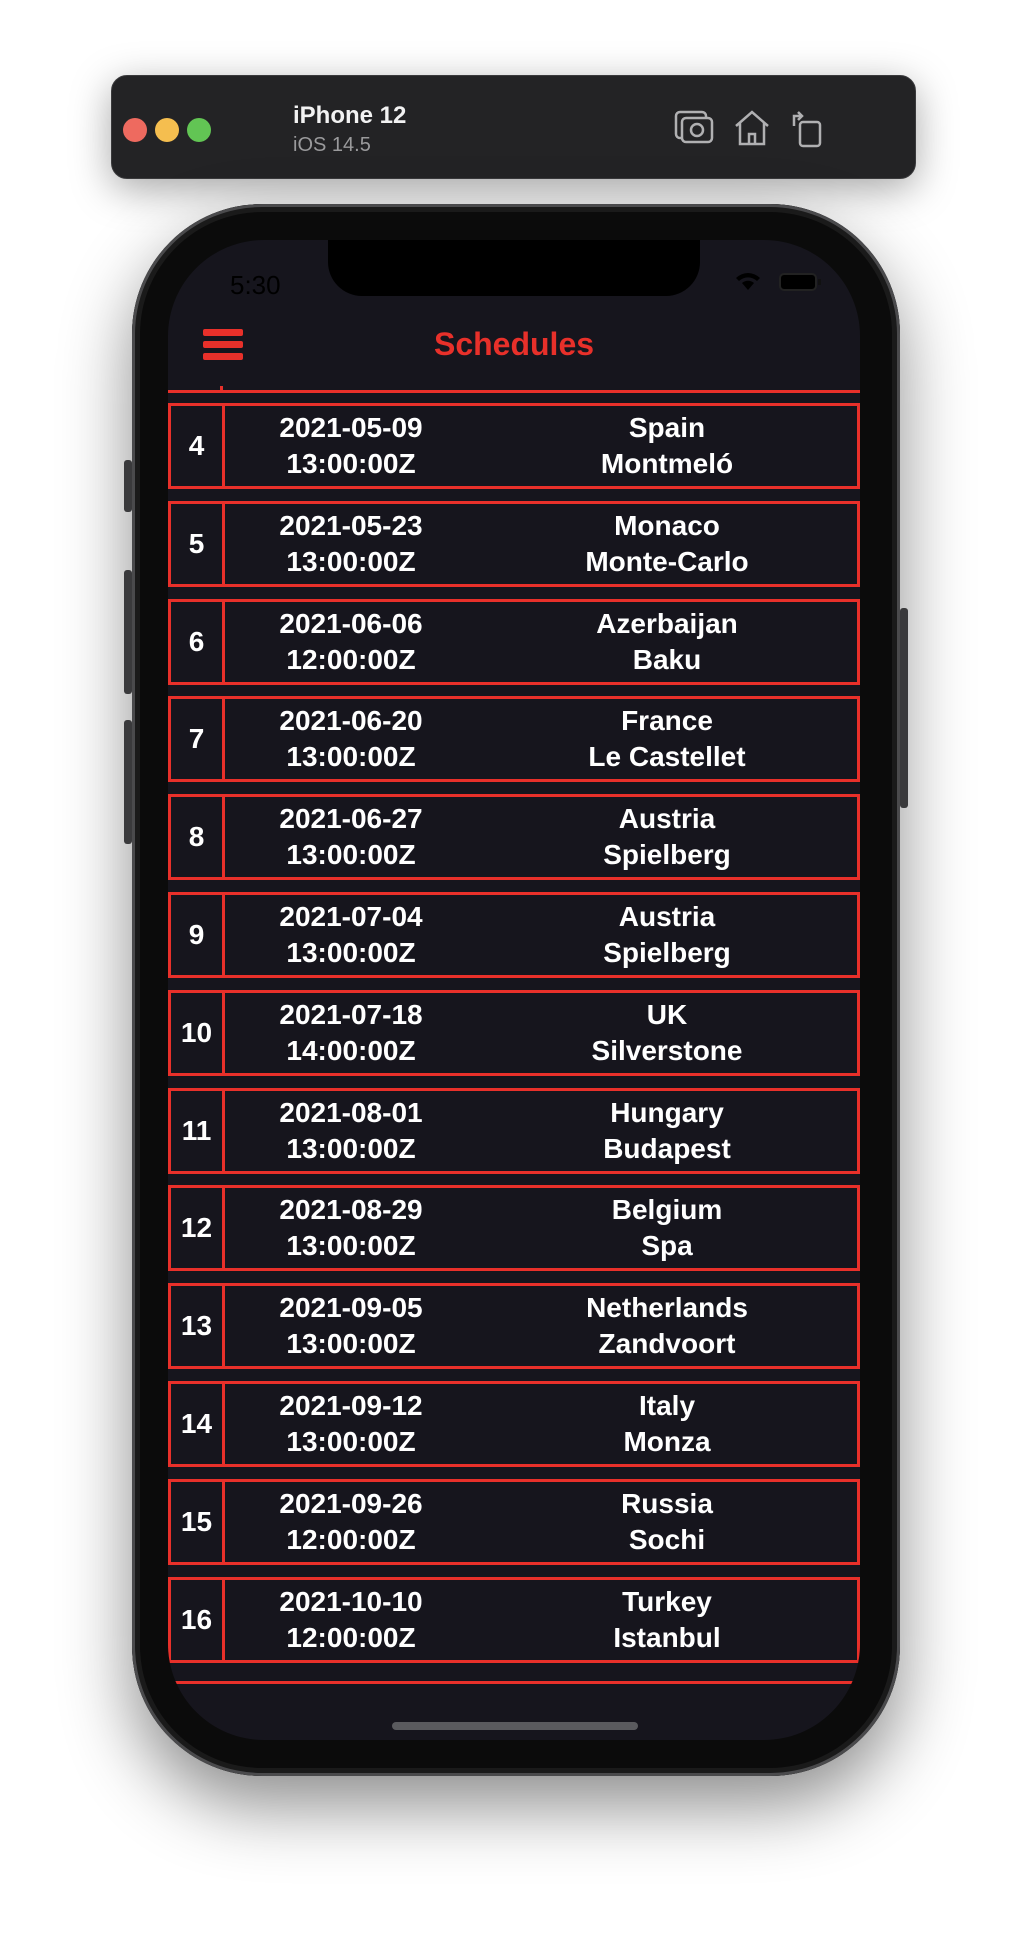  Describe the element at coordinates (351, 1050) in the screenshot. I see `race-time: 14:00:00Z` at that location.